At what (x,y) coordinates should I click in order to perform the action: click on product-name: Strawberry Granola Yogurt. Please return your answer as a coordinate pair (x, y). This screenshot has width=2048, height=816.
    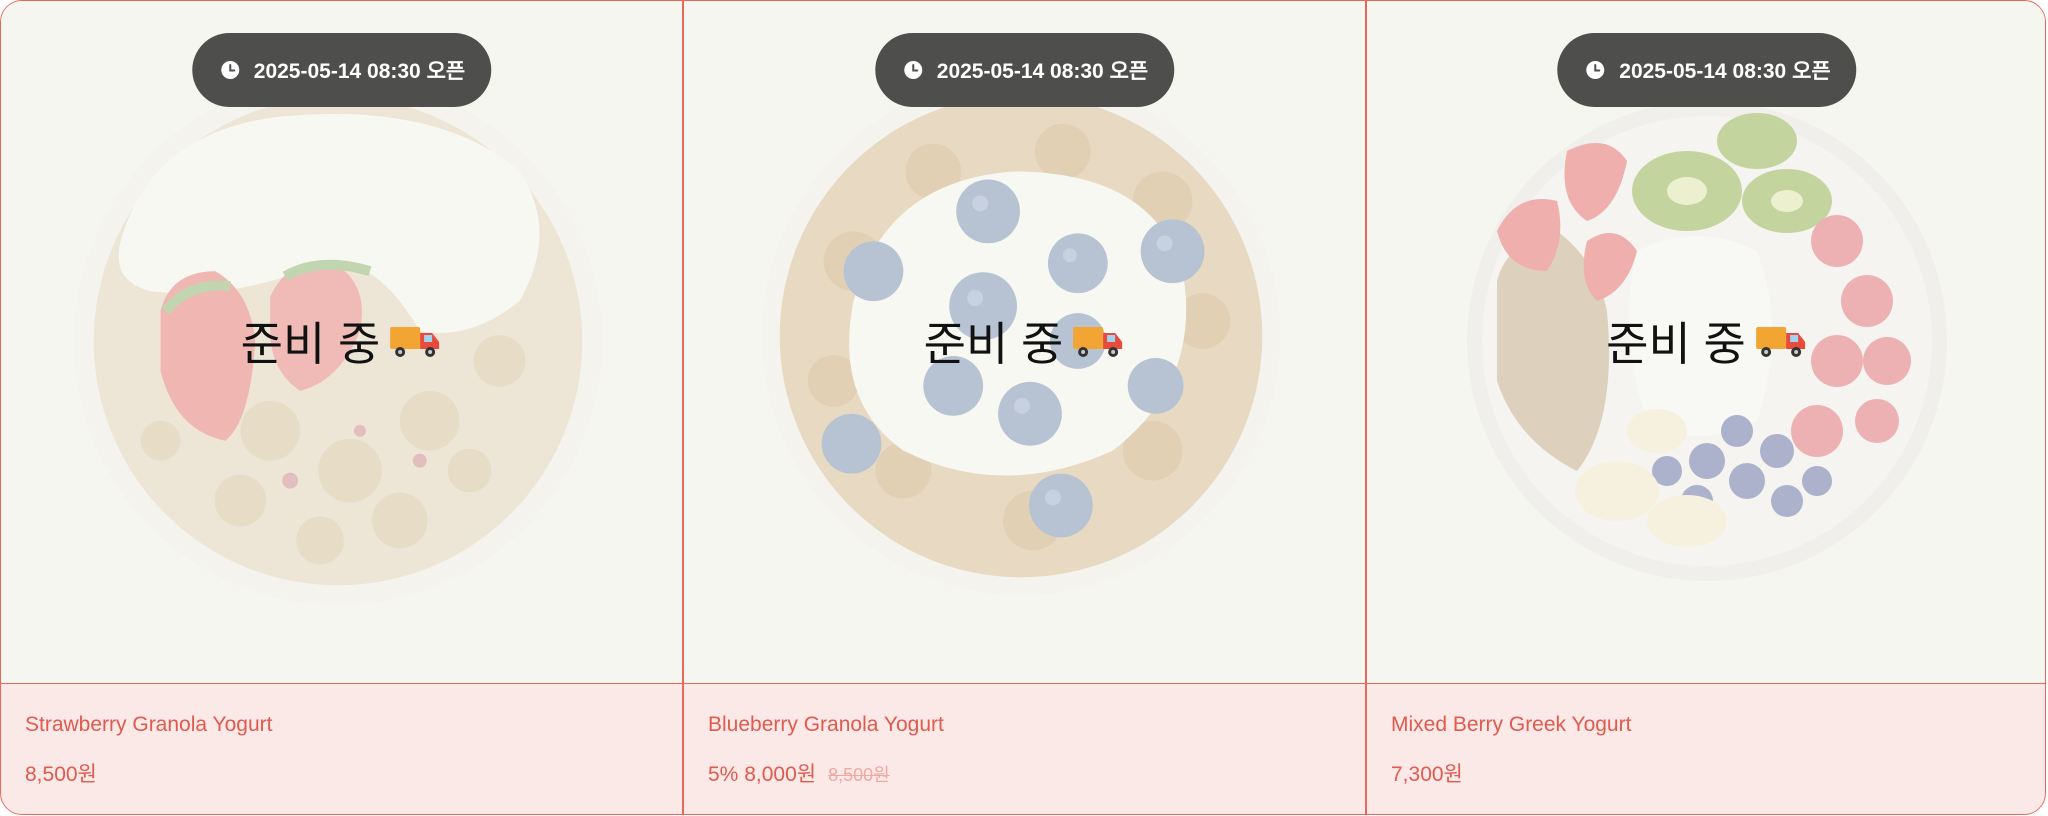
    Looking at the image, I should click on (341, 725).